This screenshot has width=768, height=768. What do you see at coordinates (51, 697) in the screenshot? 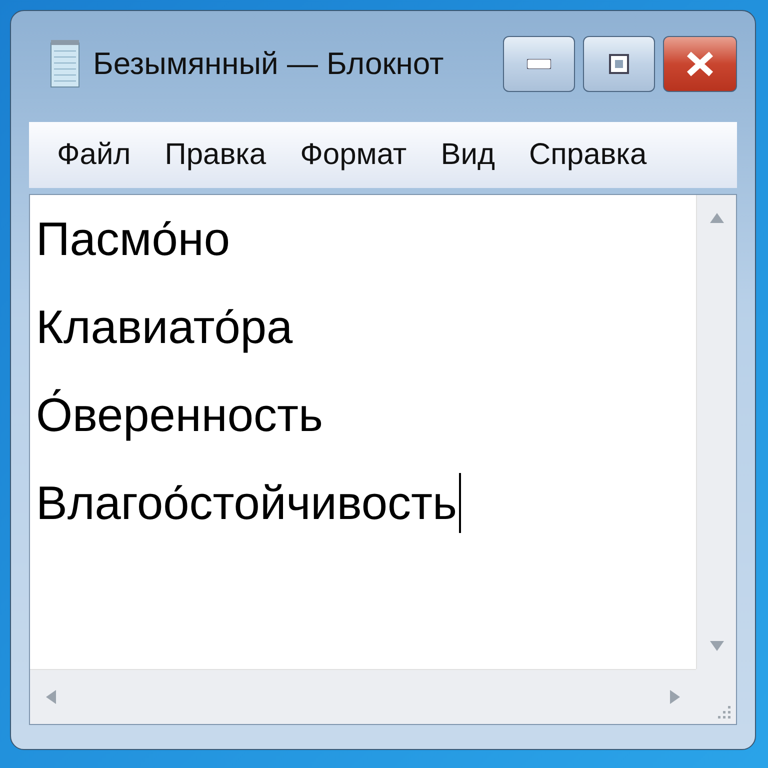
I see `scroll-left-icon` at bounding box center [51, 697].